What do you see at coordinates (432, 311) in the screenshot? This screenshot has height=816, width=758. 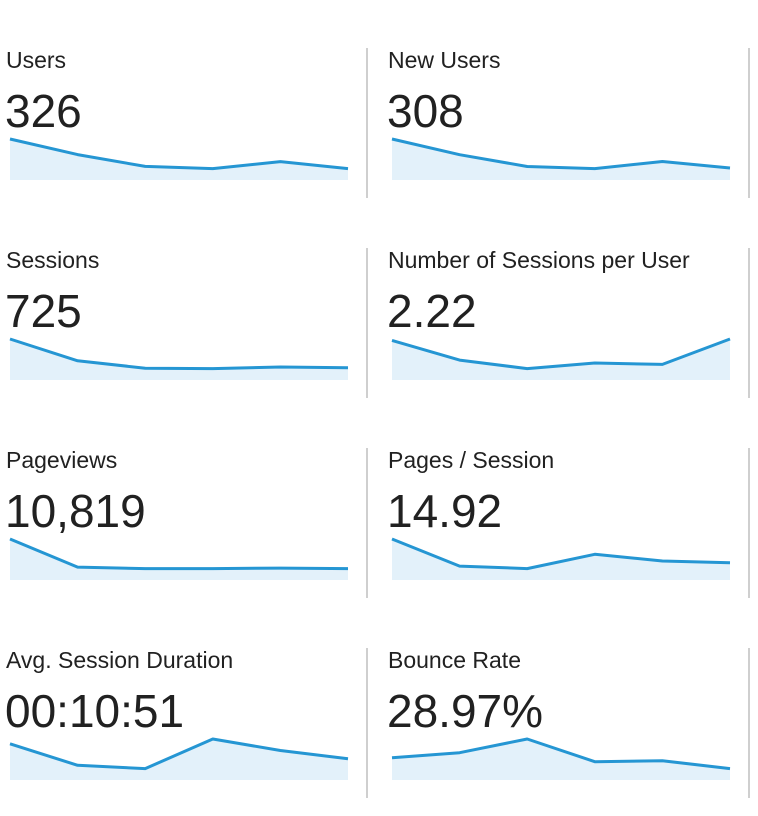 I see `metric-value: 2.22` at bounding box center [432, 311].